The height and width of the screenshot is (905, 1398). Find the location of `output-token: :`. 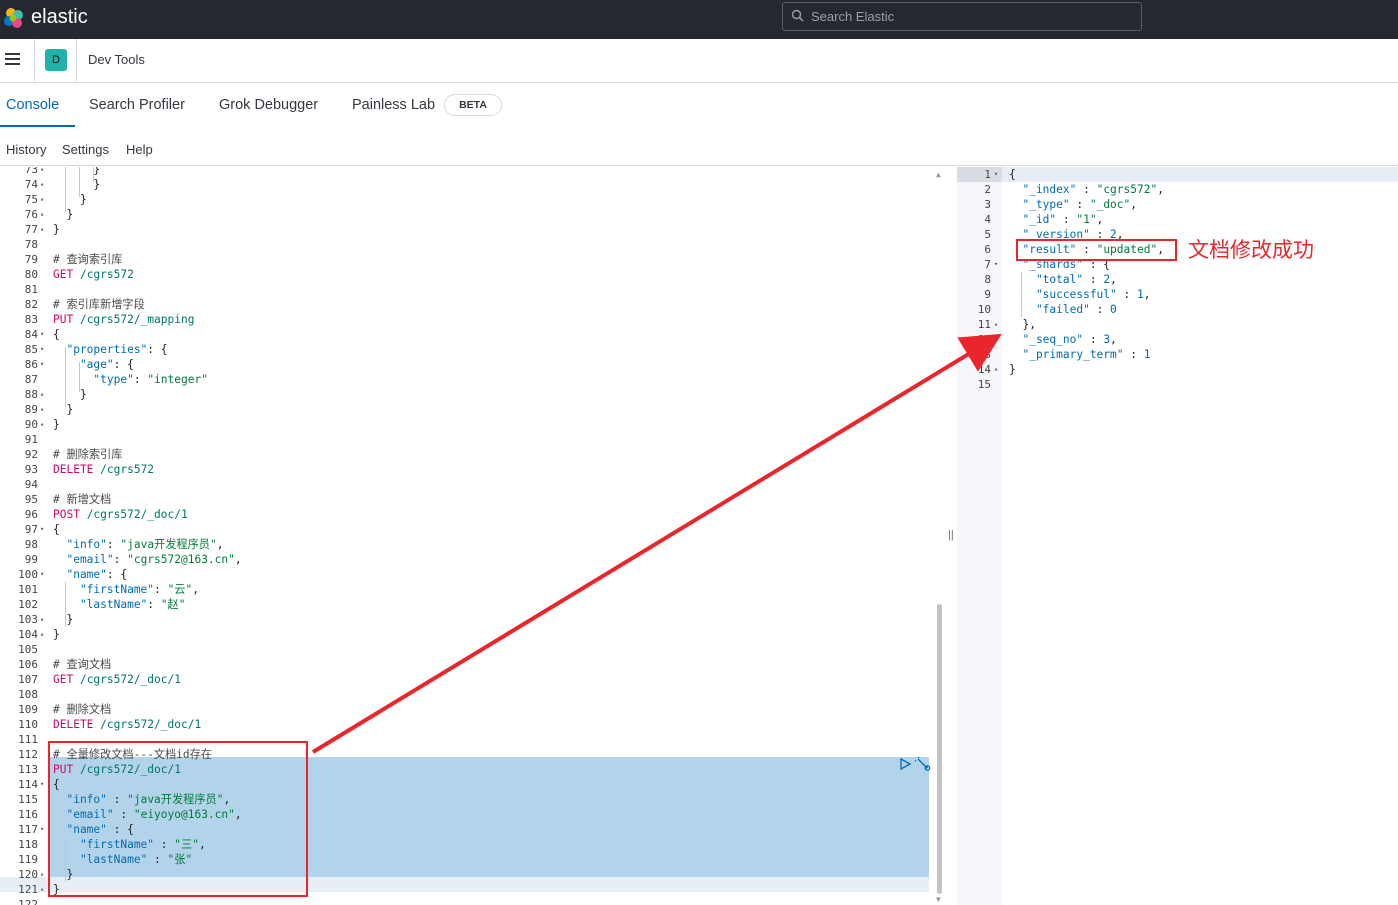

output-token: : is located at coordinates (1066, 219).